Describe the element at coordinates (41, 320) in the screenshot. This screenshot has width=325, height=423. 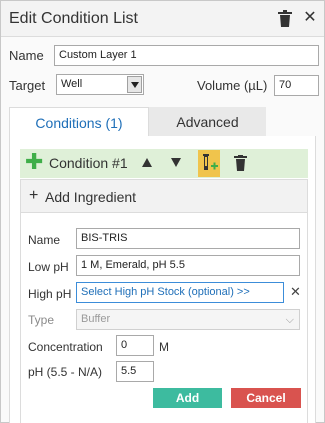
I see `type-label: Type` at that location.